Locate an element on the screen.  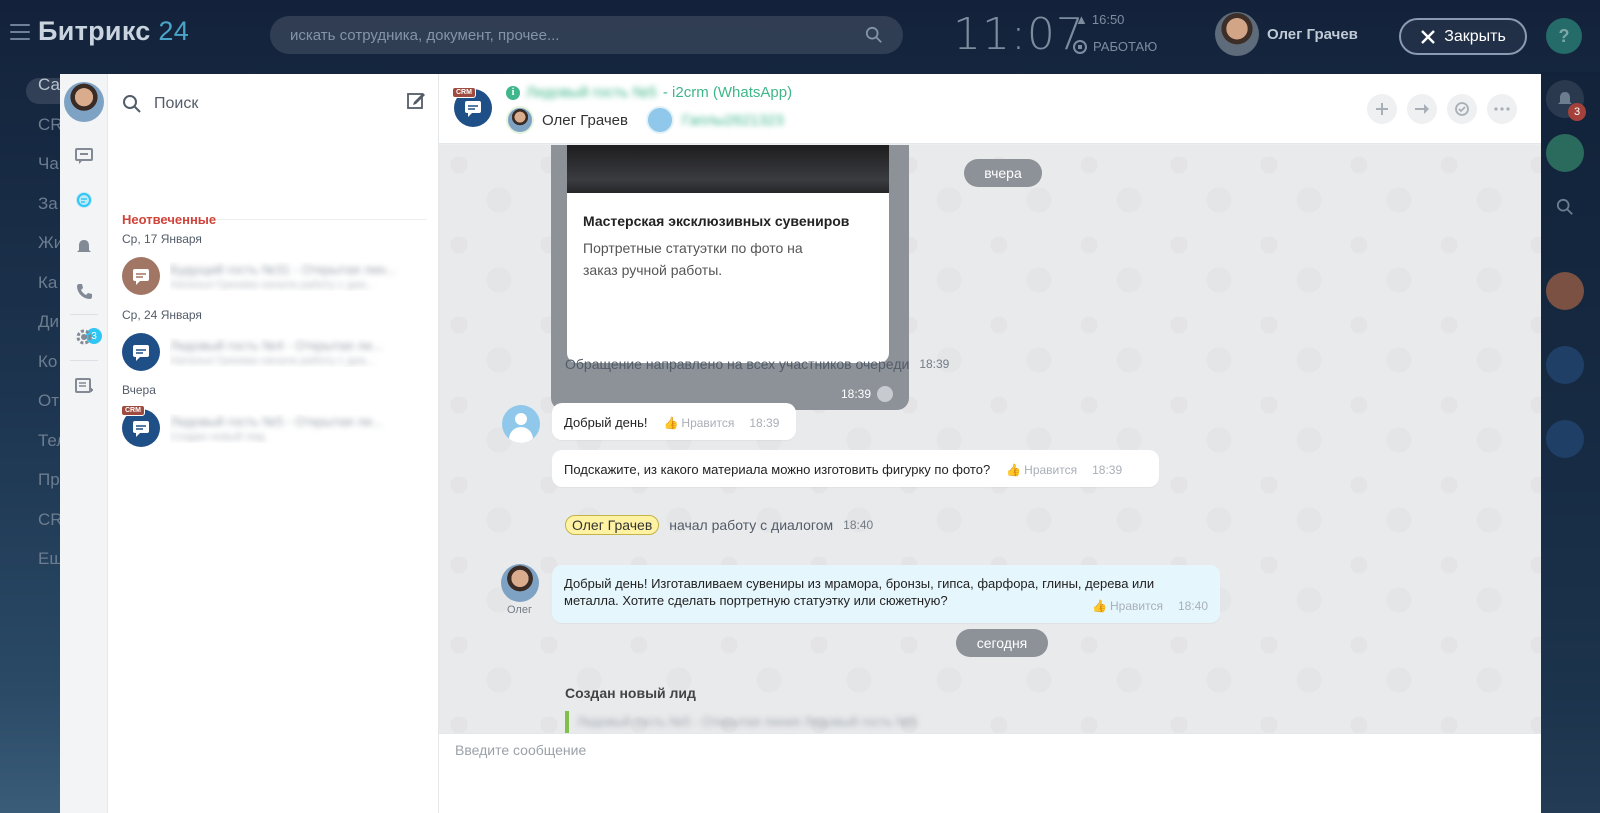
chat-search-input is located at coordinates (290, 104).